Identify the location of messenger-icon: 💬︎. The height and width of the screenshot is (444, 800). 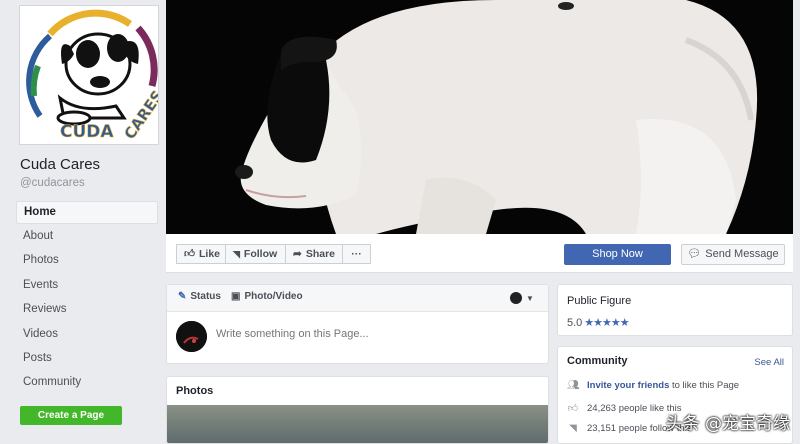
(694, 254).